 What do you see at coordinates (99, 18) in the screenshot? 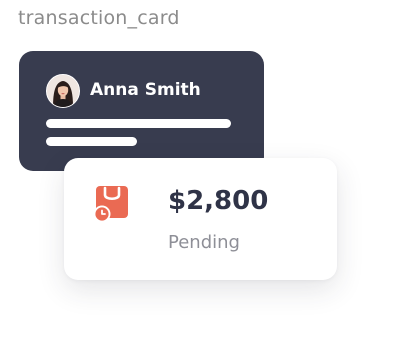
I see `frame-title: transaction_card` at bounding box center [99, 18].